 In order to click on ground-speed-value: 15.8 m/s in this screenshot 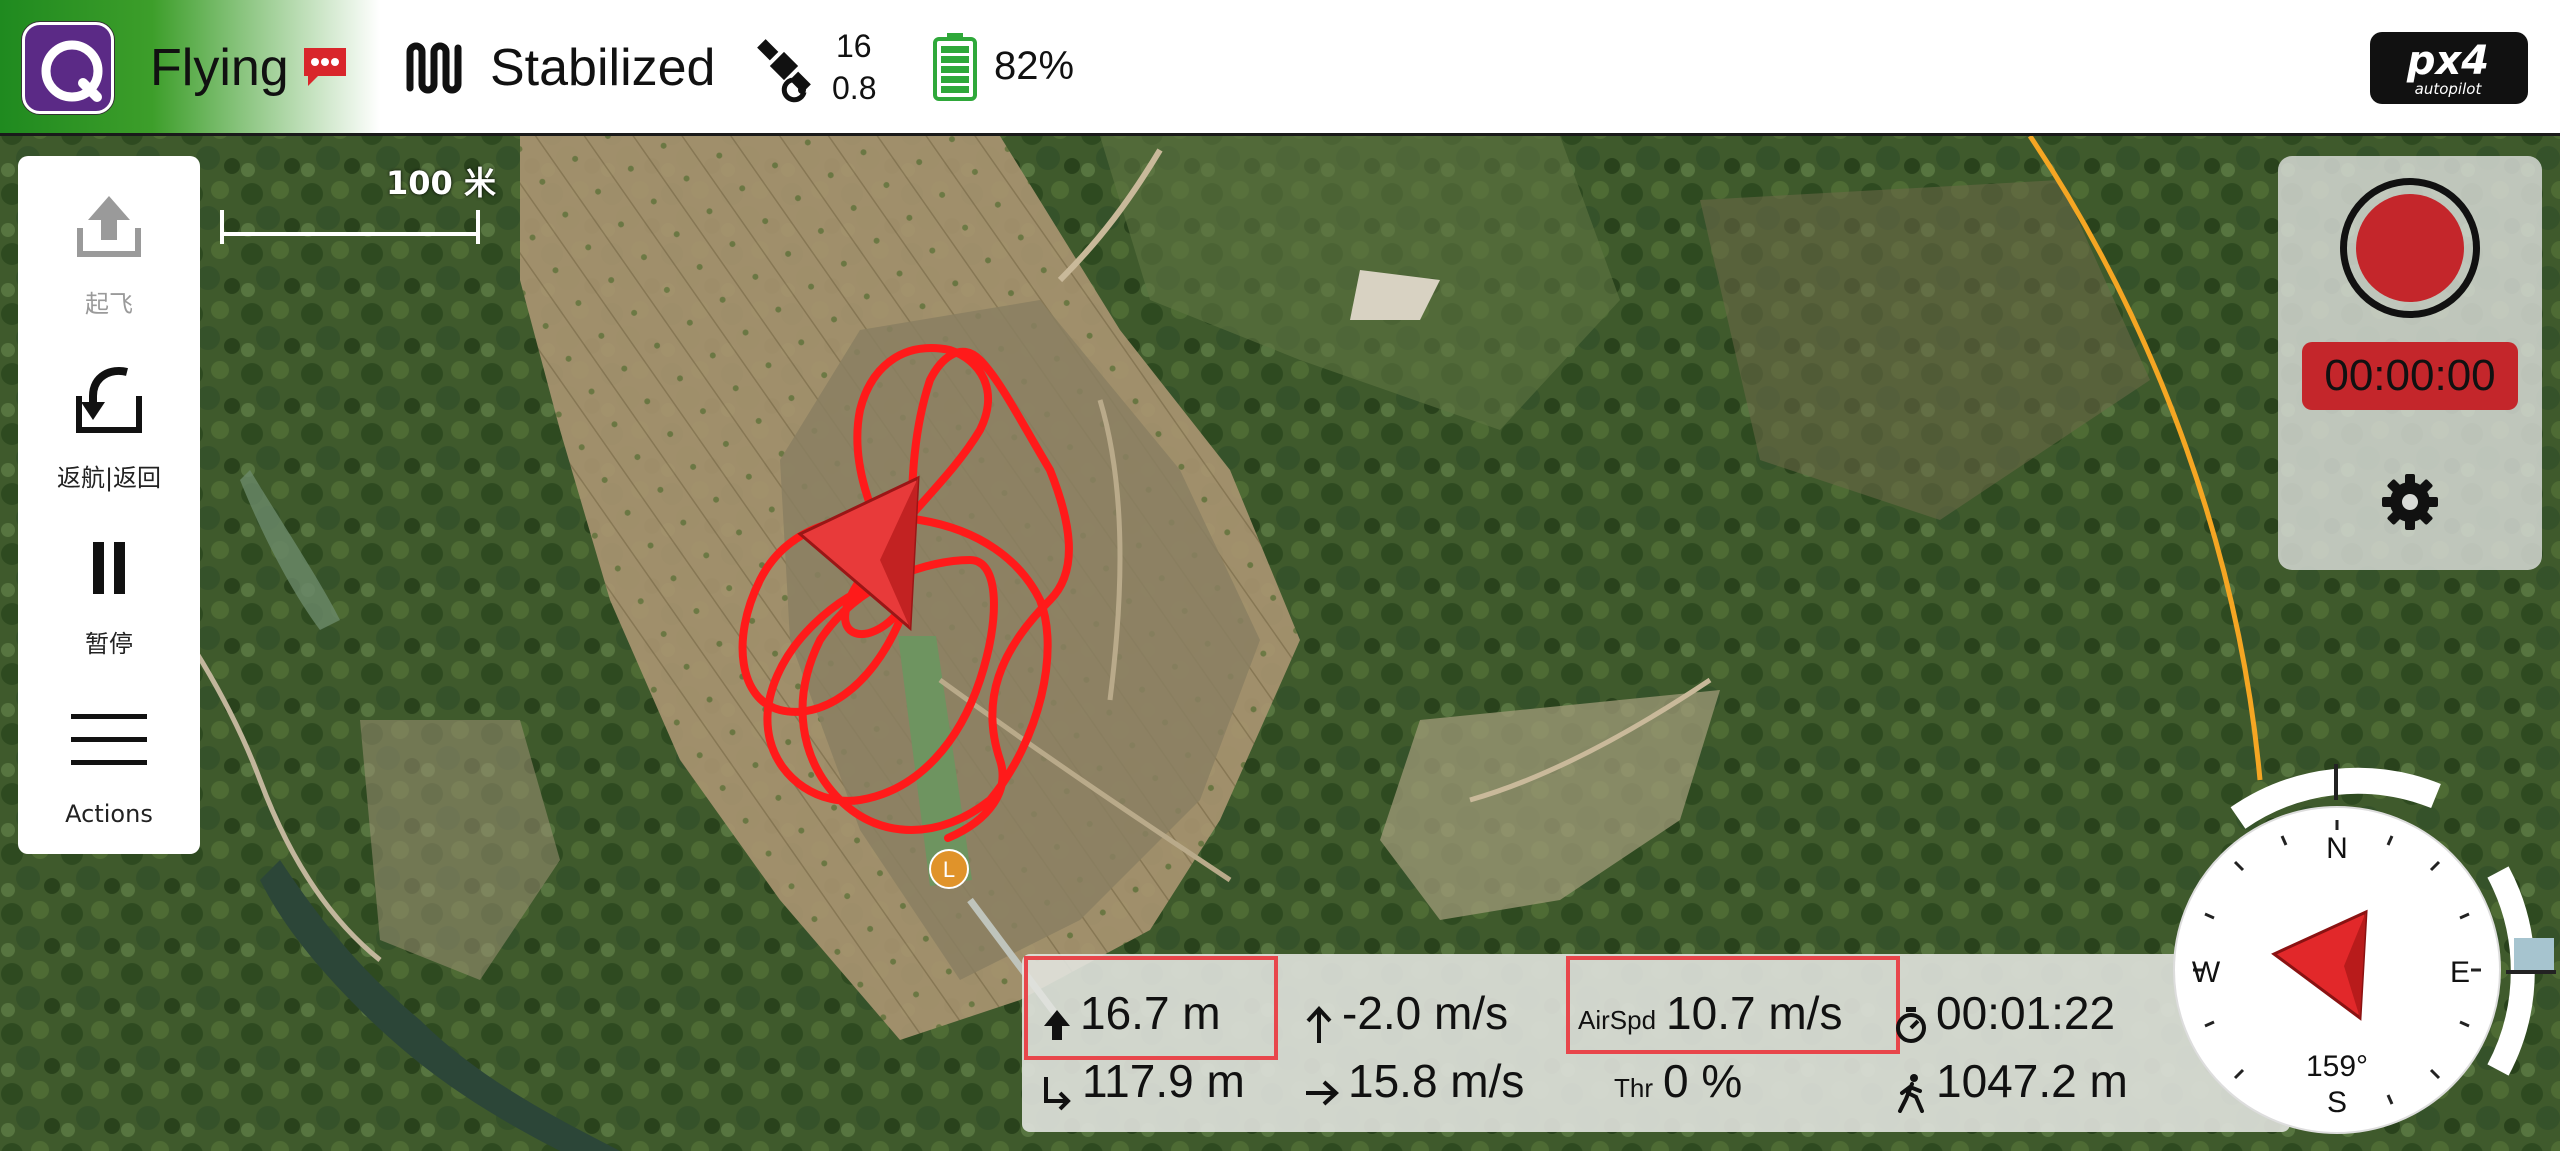, I will do `click(1414, 1081)`.